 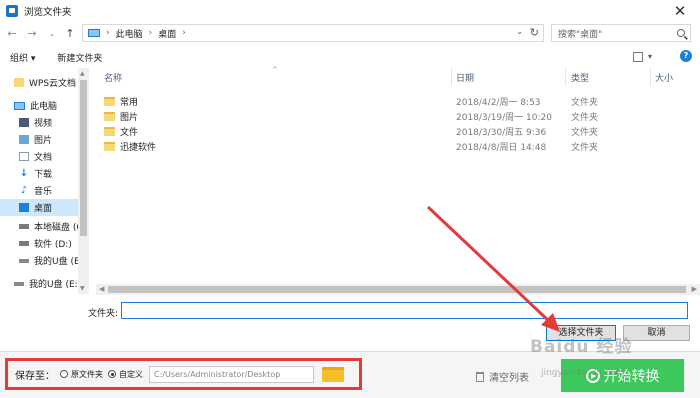 What do you see at coordinates (101, 289) in the screenshot?
I see `scroll-left-icon: ◀` at bounding box center [101, 289].